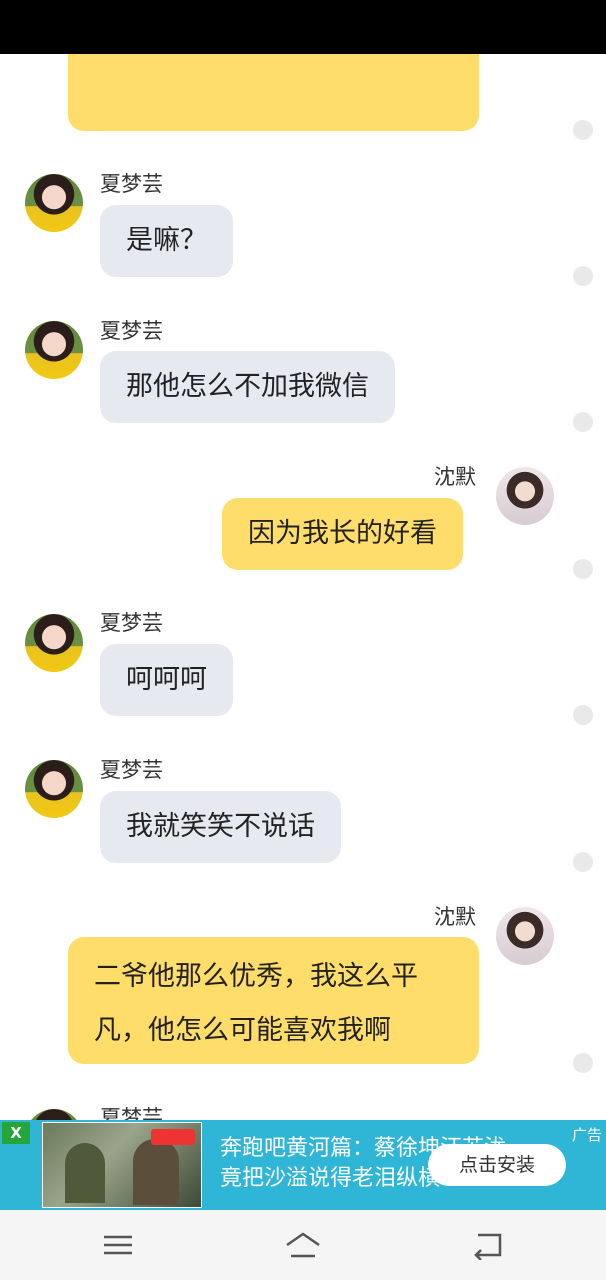  What do you see at coordinates (247, 387) in the screenshot?
I see `message-bubble: 那他怎么不加我微信` at bounding box center [247, 387].